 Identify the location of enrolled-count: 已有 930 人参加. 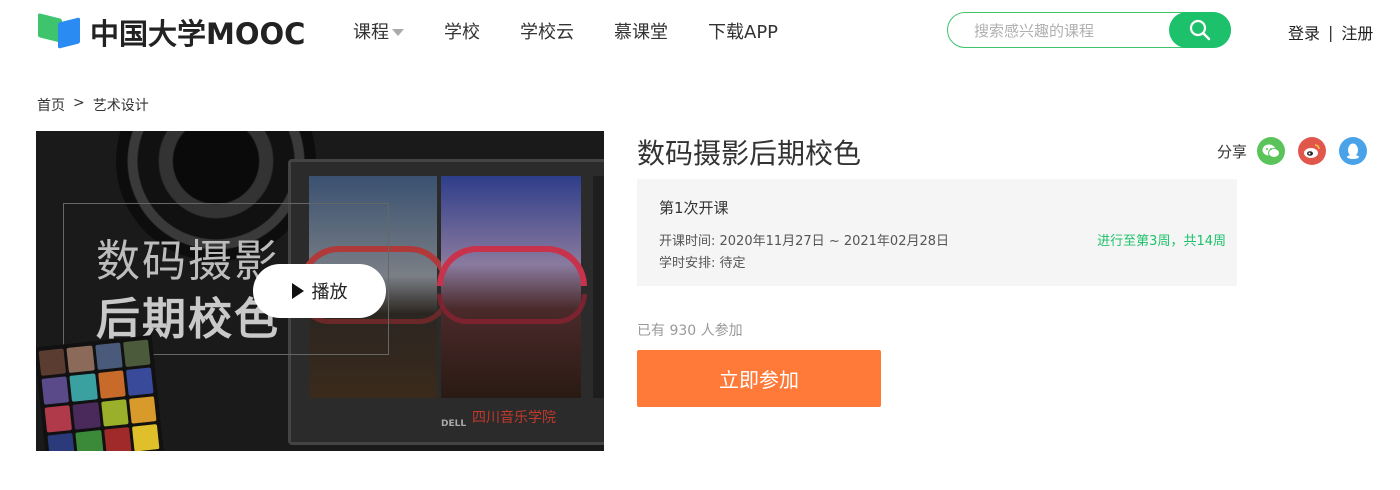
(690, 331).